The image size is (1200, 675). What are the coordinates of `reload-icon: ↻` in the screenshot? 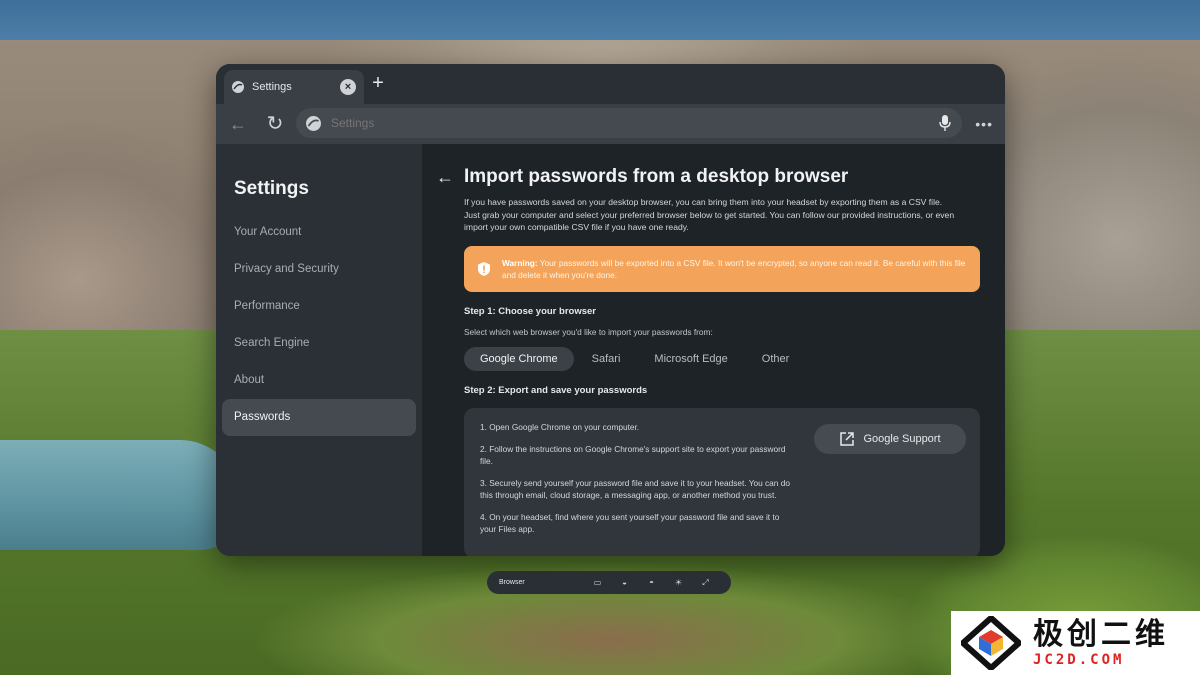 It's located at (275, 124).